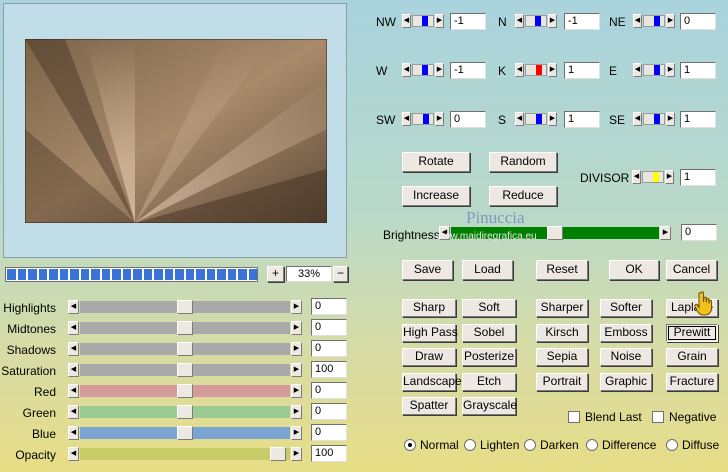  I want to click on blend-last-checkbox, so click(574, 417).